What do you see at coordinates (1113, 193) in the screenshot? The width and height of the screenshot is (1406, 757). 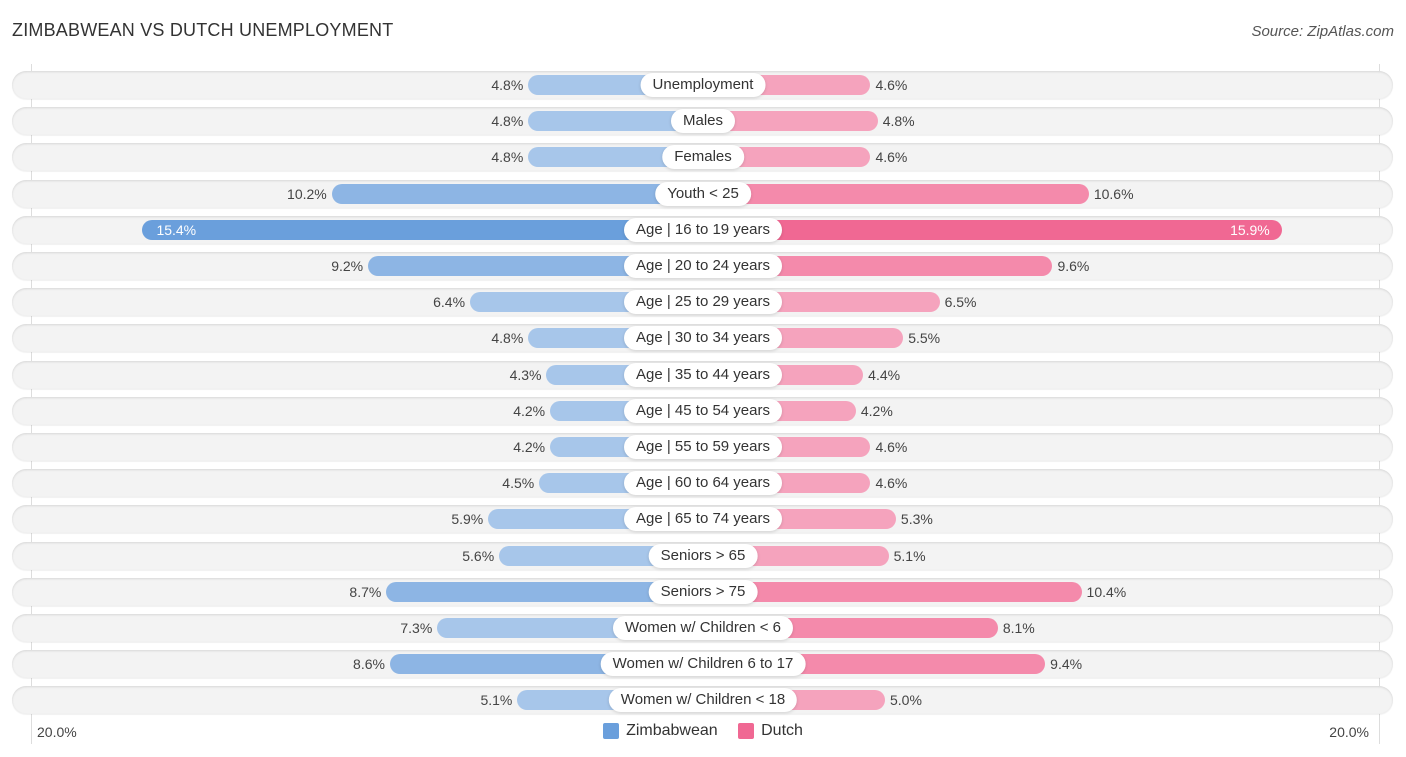 I see `value-label-dutch: 10.6%` at bounding box center [1113, 193].